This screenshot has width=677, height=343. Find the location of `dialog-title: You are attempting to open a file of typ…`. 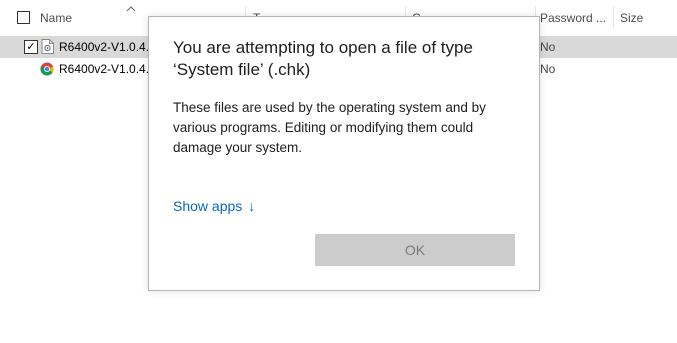

dialog-title: You are attempting to open a file of typ… is located at coordinates (323, 58).